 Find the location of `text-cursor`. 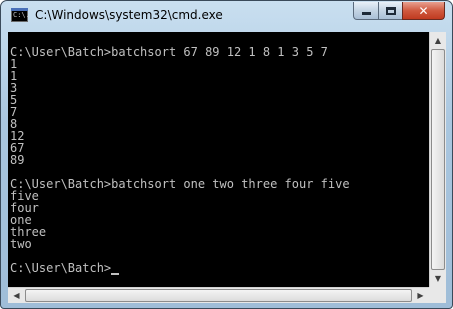

text-cursor is located at coordinates (115, 274).